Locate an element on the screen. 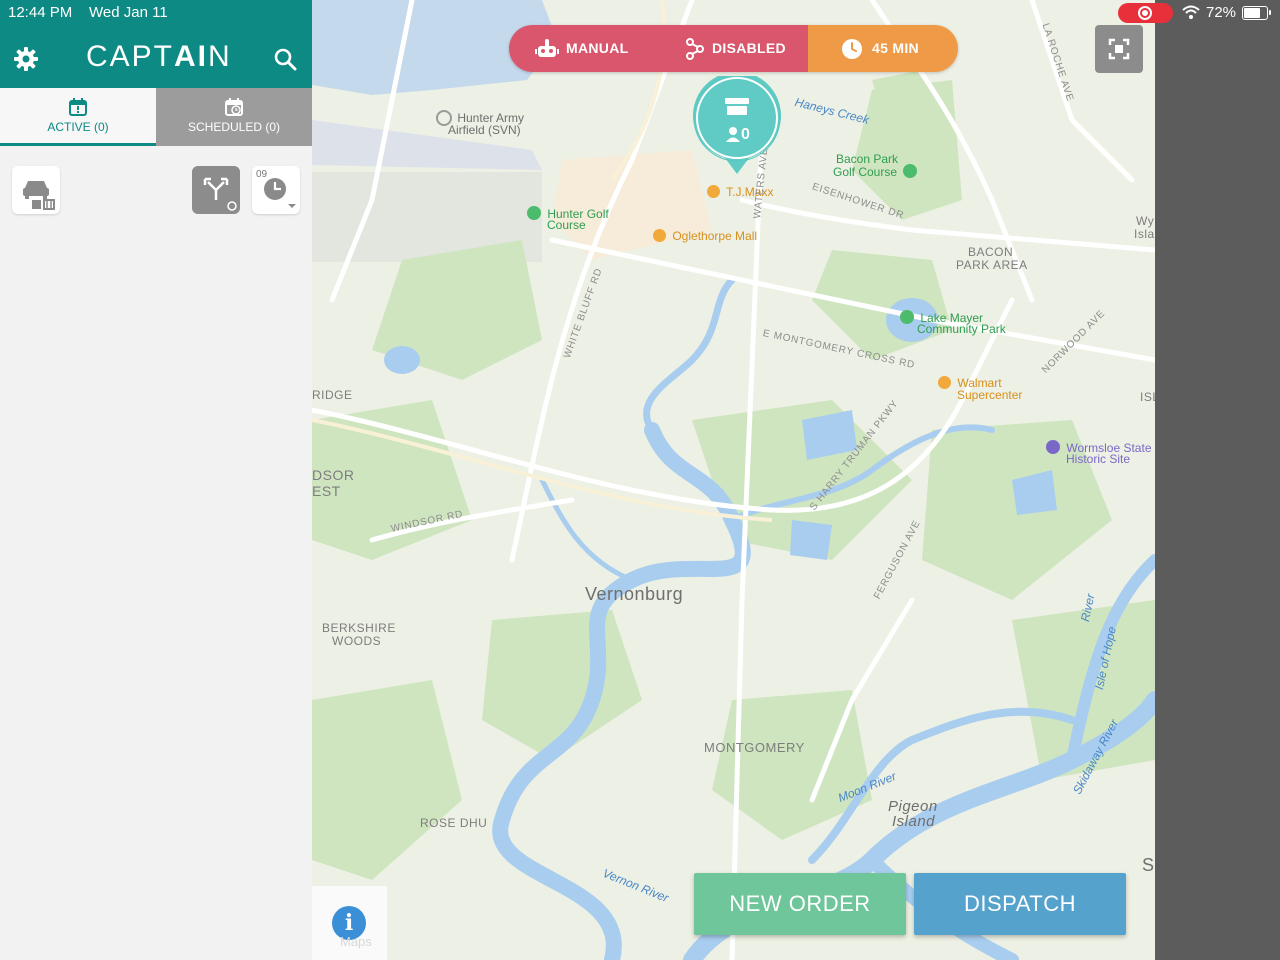 This screenshot has width=1280, height=960. calendar-alert-icon is located at coordinates (78, 107).